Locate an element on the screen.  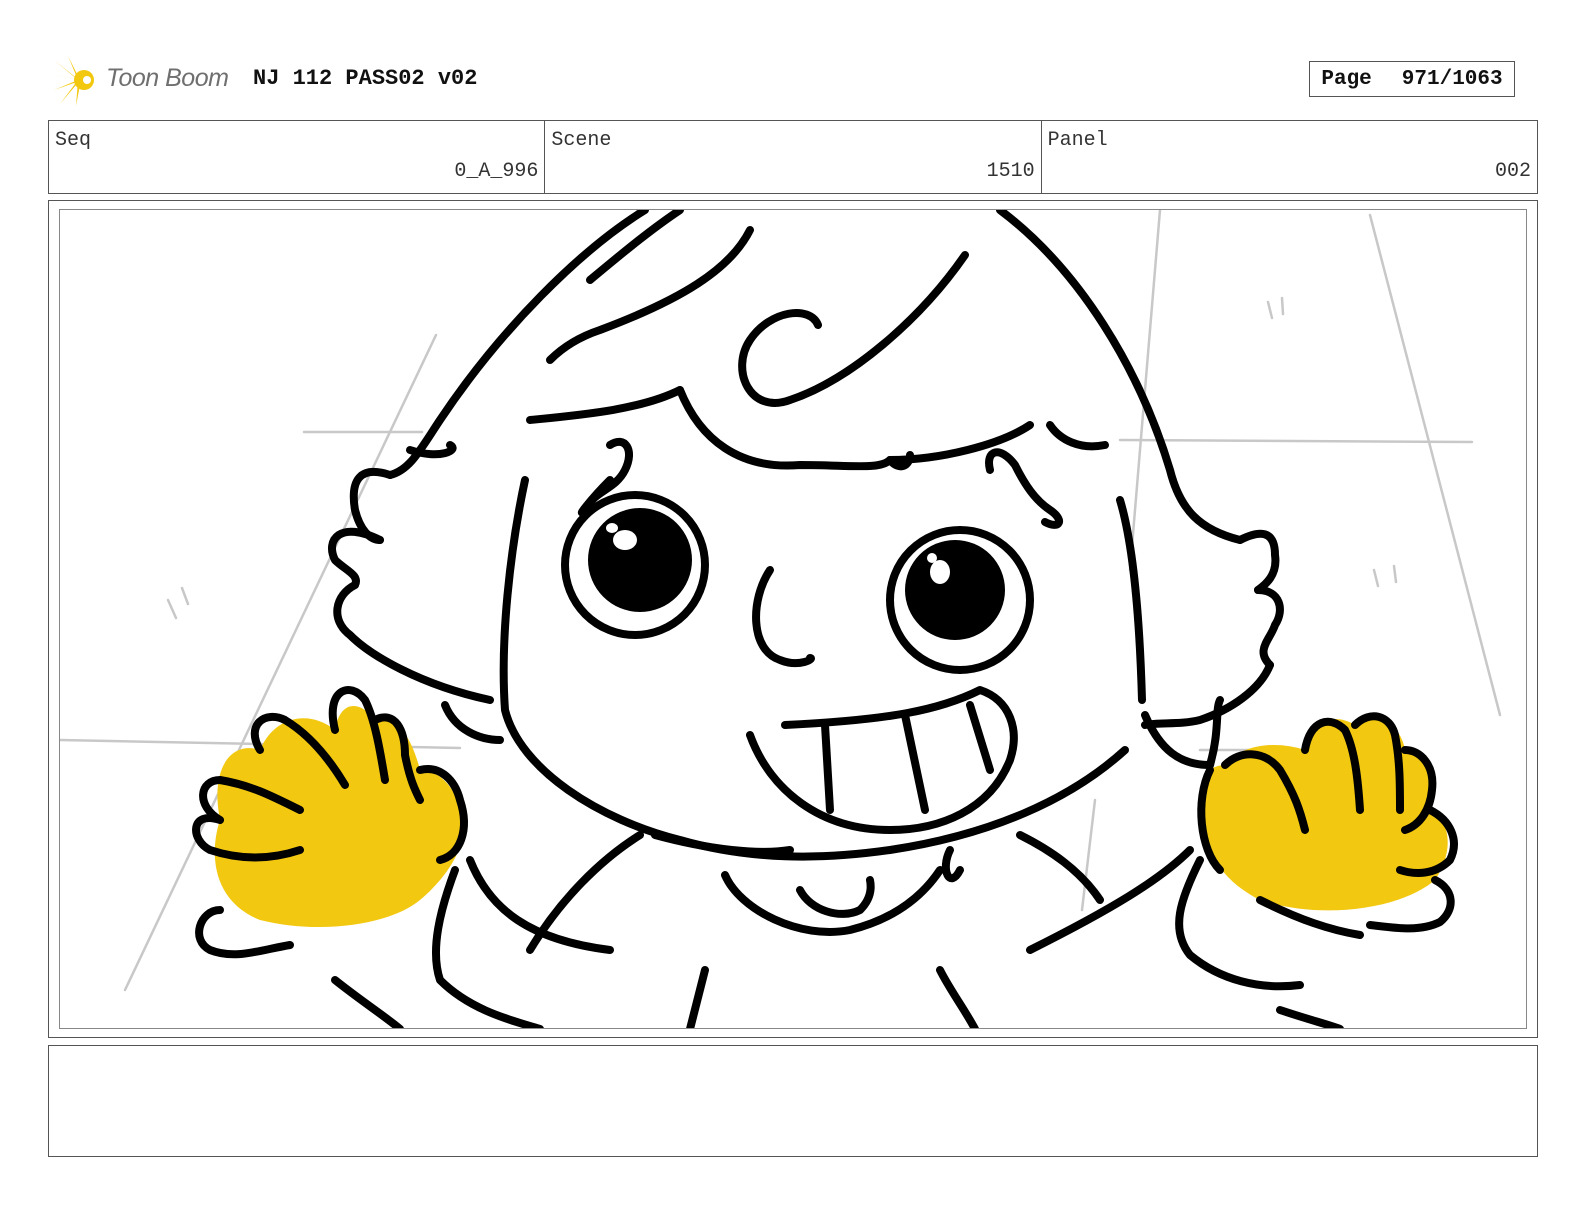
scene-cell: Scene 1510 is located at coordinates (793, 157).